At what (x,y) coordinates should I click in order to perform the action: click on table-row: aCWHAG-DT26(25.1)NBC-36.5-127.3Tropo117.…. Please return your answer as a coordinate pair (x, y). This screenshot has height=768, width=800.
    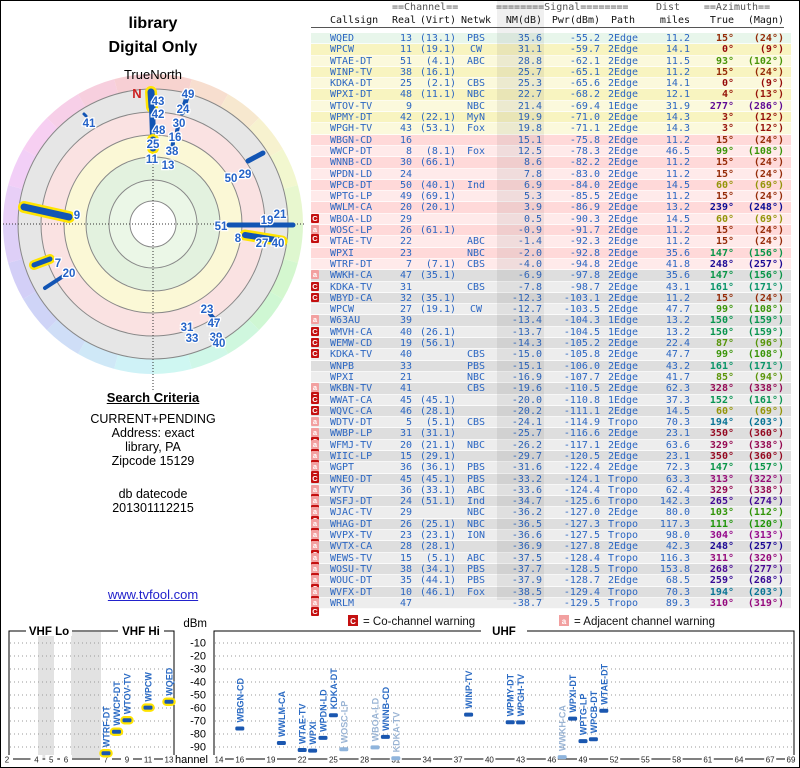
    Looking at the image, I should click on (551, 527).